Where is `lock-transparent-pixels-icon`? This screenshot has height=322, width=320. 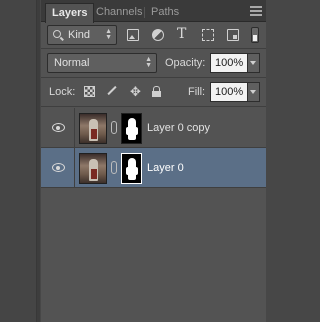
lock-transparent-pixels-icon is located at coordinates (89, 91).